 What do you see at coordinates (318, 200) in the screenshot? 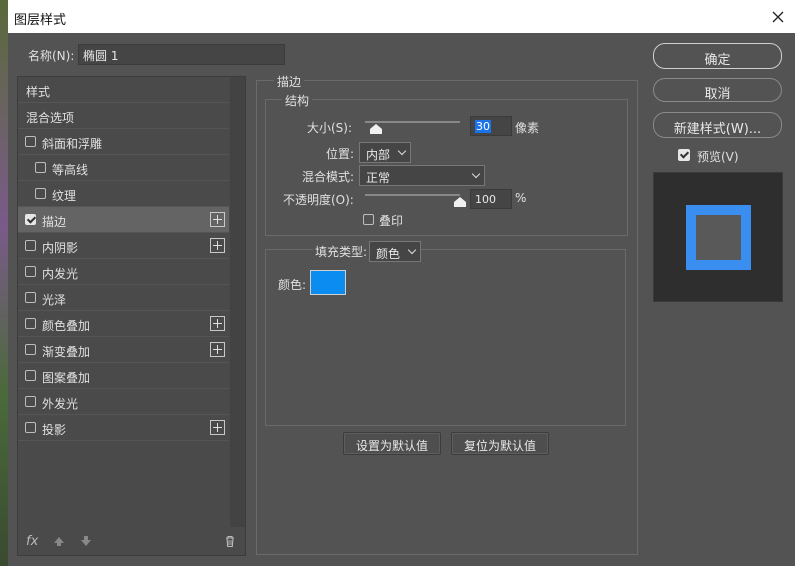
I see `opacity-label: 不透明度(O):` at bounding box center [318, 200].